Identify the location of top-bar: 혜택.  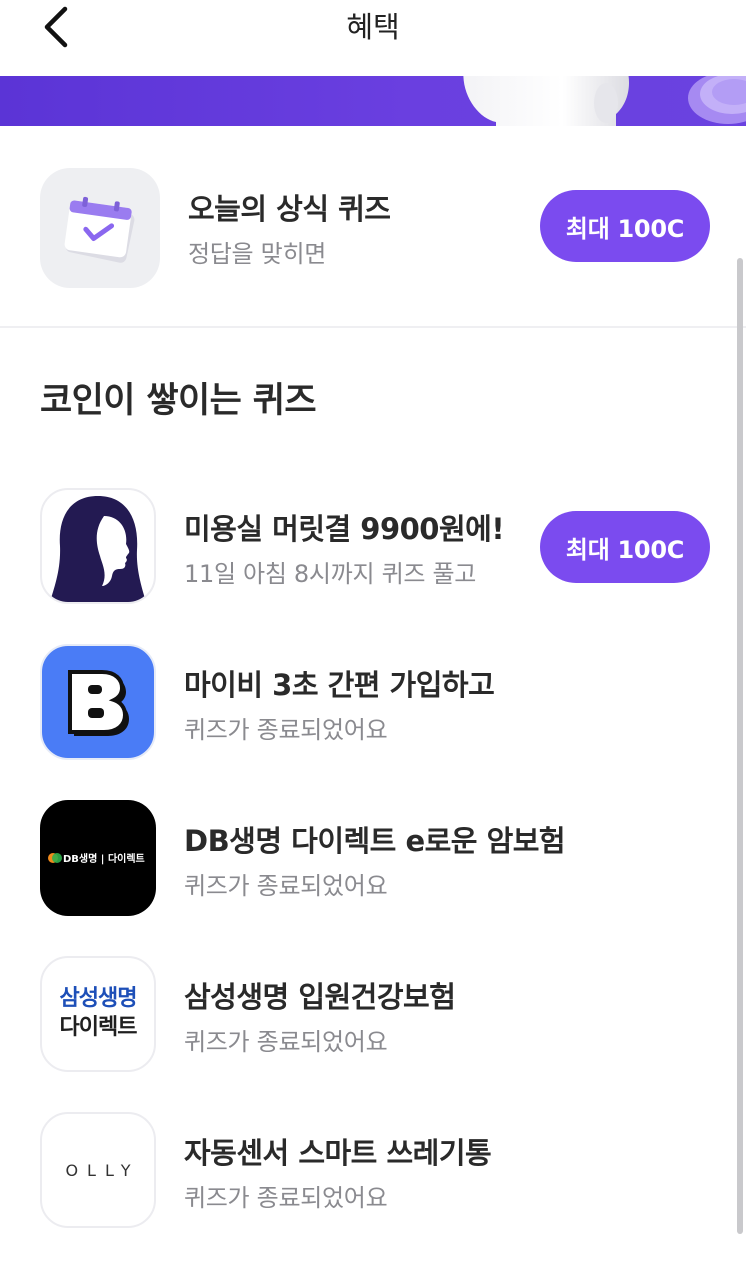
(373, 38).